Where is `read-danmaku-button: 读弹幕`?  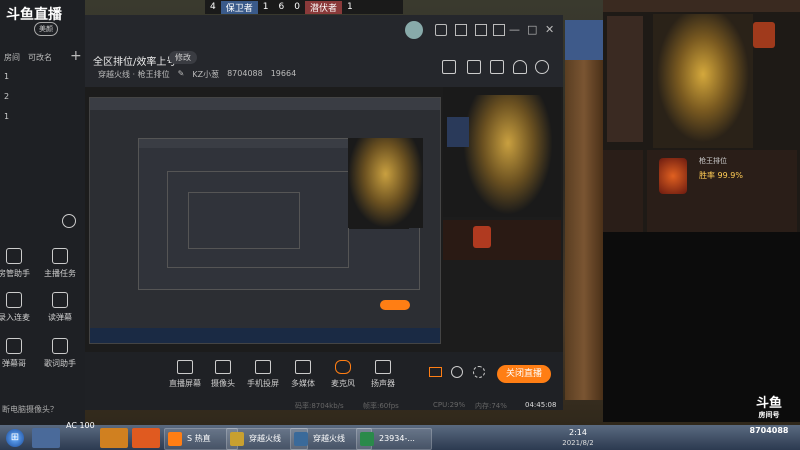
read-danmaku-button: 读弹幕 is located at coordinates (60, 307).